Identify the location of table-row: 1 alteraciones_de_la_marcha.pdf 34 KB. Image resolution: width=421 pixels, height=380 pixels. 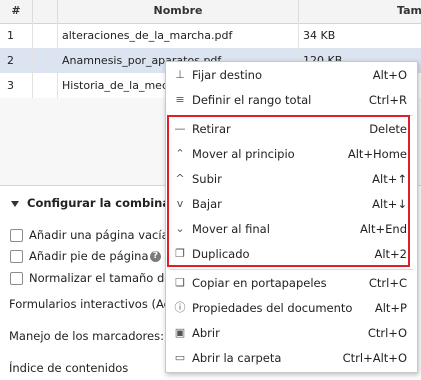
(210, 35).